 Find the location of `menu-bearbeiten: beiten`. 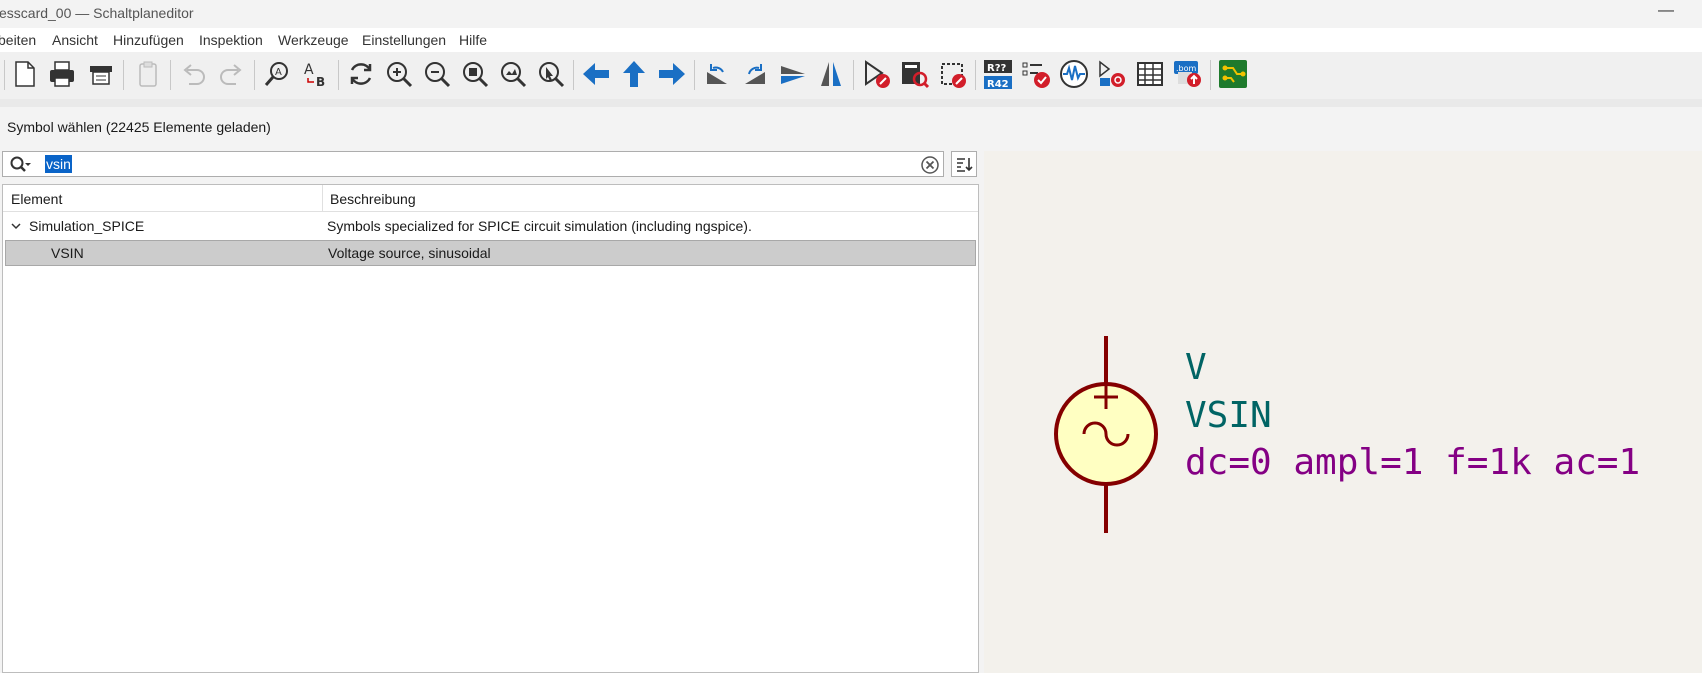

menu-bearbeiten: beiten is located at coordinates (18, 40).